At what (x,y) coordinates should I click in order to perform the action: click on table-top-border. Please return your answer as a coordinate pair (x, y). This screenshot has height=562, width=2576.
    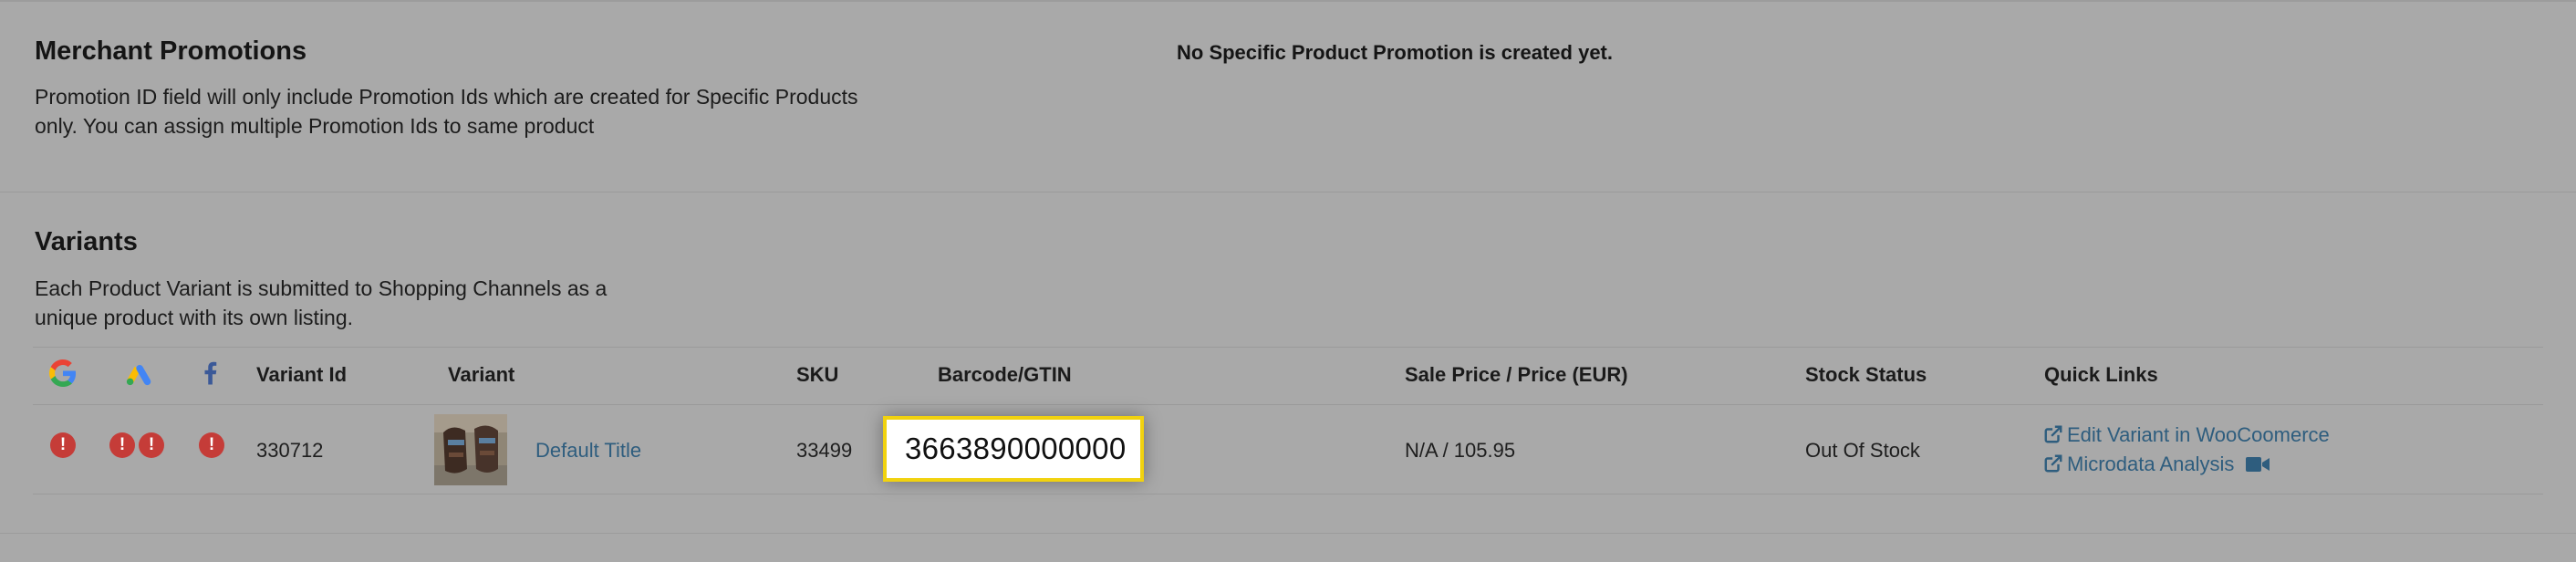
    Looking at the image, I should click on (1288, 347).